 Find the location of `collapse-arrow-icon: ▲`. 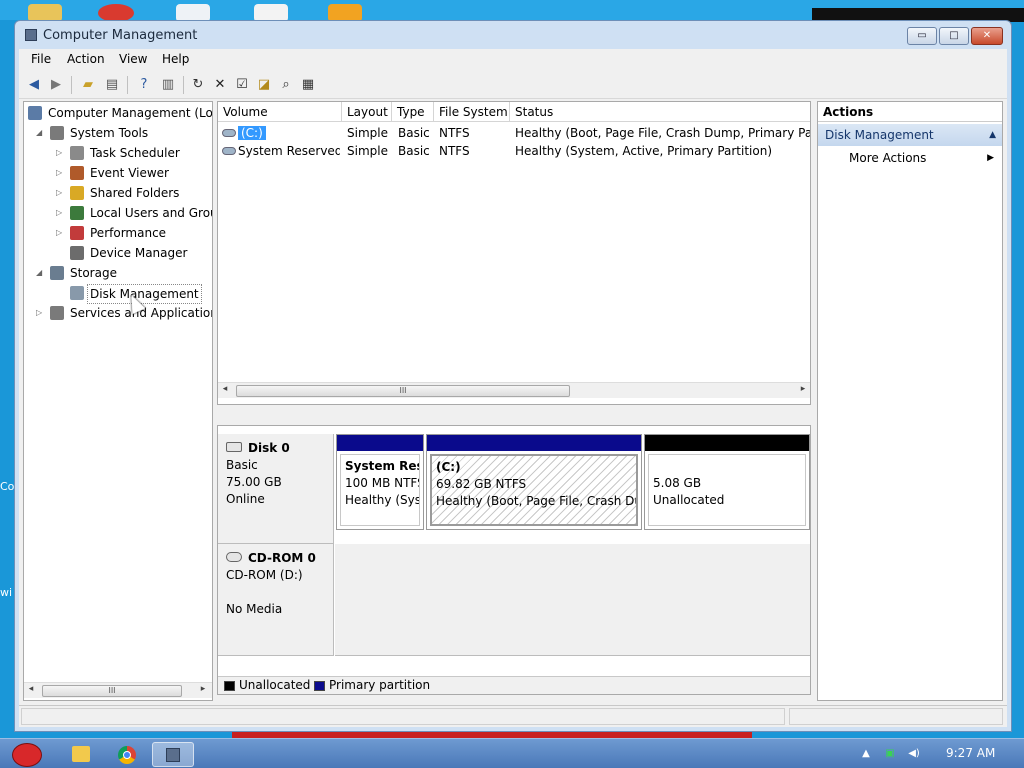

collapse-arrow-icon: ▲ is located at coordinates (992, 135).